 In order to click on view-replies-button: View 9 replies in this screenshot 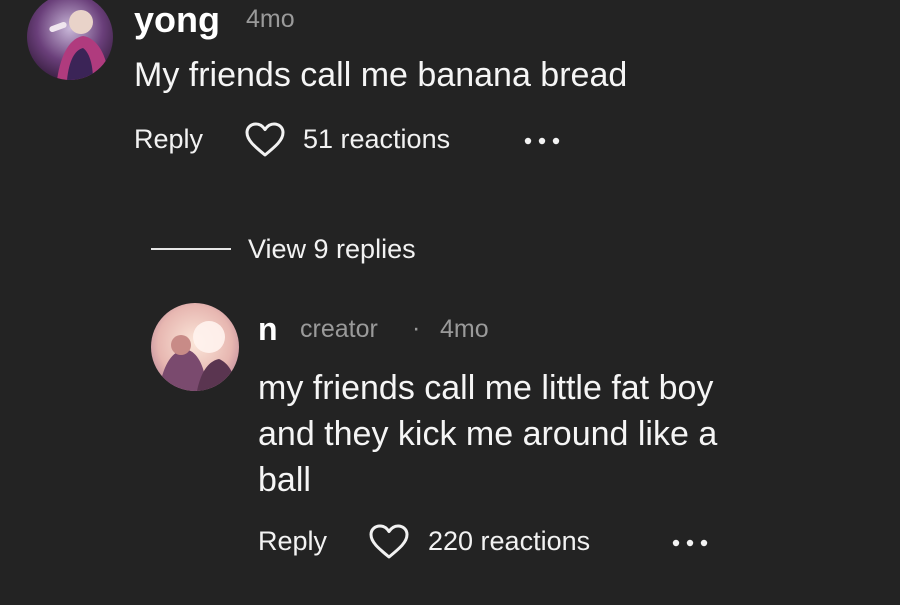, I will do `click(332, 249)`.